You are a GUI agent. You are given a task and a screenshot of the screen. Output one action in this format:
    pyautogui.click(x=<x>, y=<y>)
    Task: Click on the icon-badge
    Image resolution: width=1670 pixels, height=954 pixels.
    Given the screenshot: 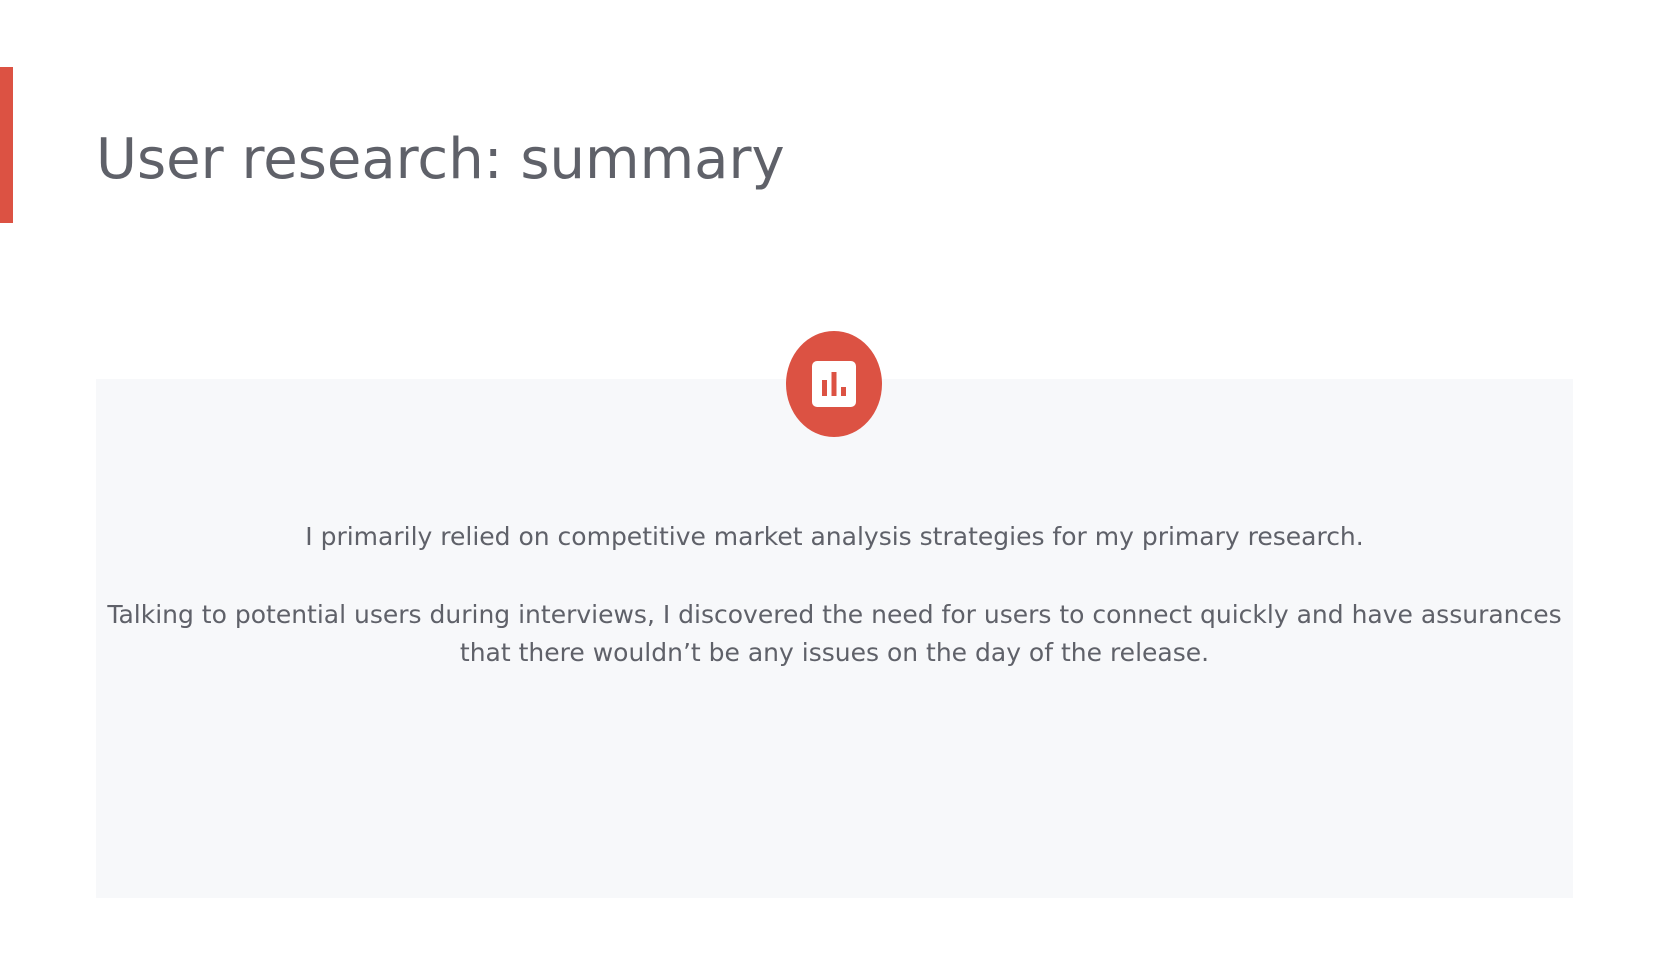 What is the action you would take?
    pyautogui.click(x=834, y=384)
    